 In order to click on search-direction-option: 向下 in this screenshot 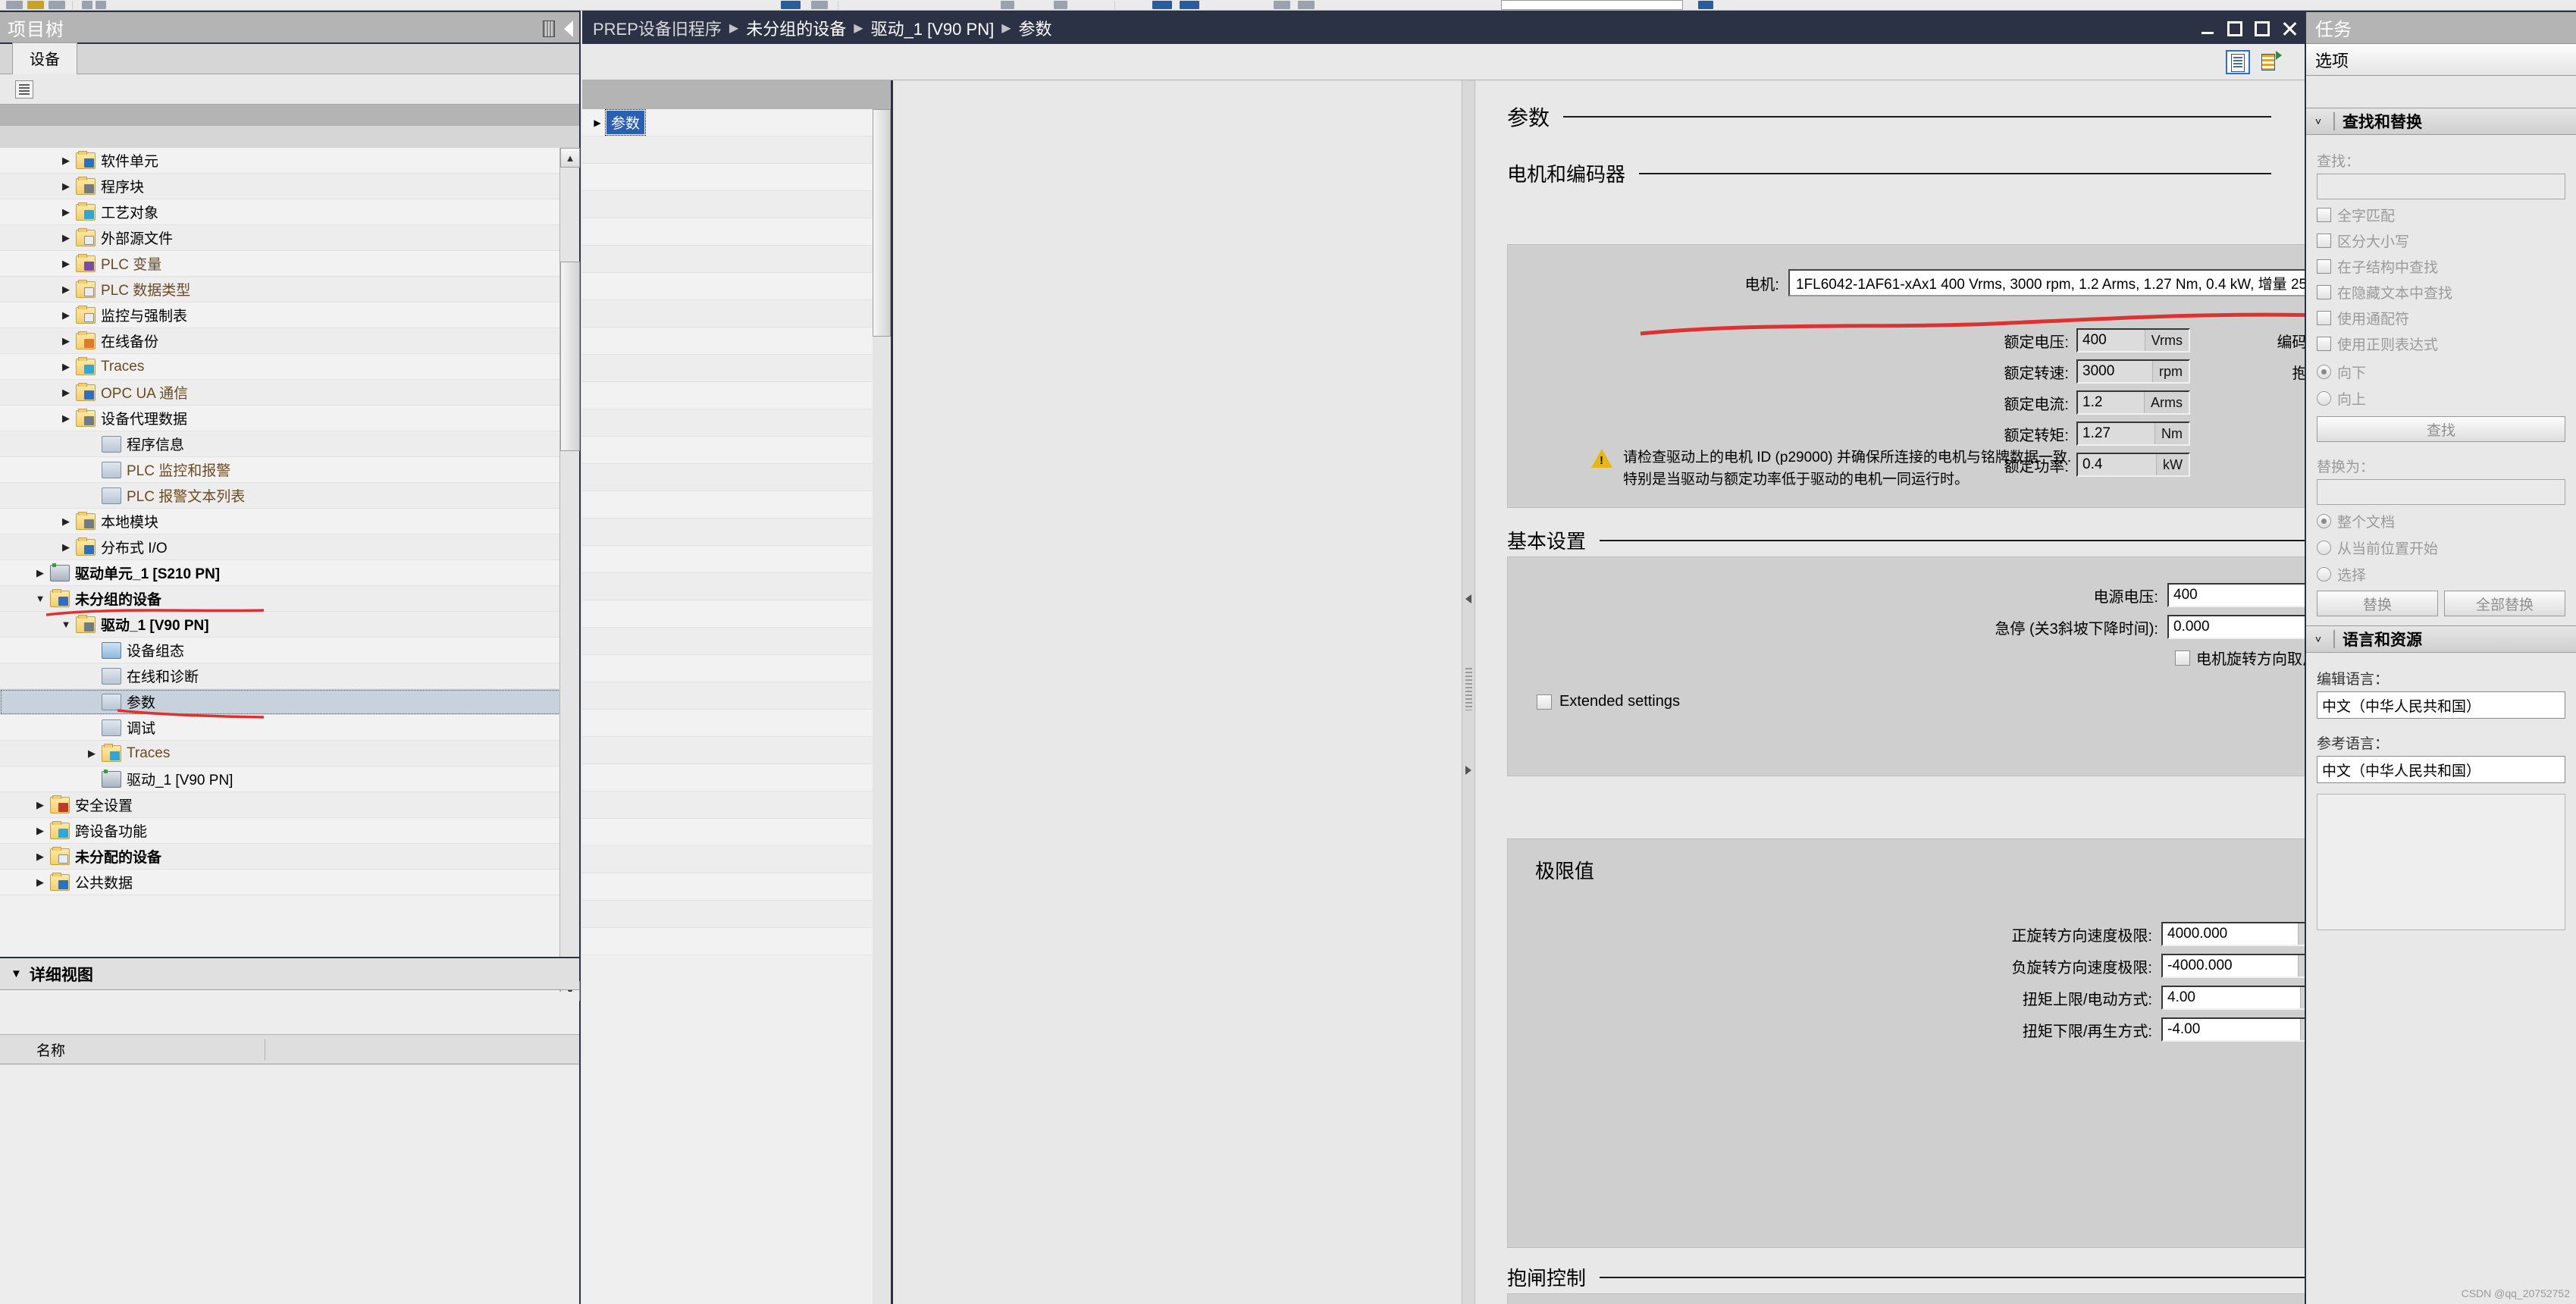, I will do `click(2441, 372)`.